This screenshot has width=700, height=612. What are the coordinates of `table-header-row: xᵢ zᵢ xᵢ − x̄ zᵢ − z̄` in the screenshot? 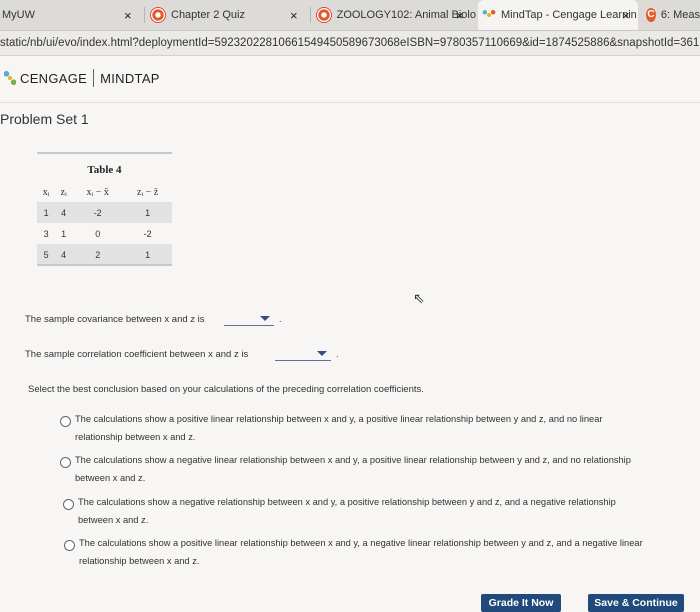 It's located at (104, 192).